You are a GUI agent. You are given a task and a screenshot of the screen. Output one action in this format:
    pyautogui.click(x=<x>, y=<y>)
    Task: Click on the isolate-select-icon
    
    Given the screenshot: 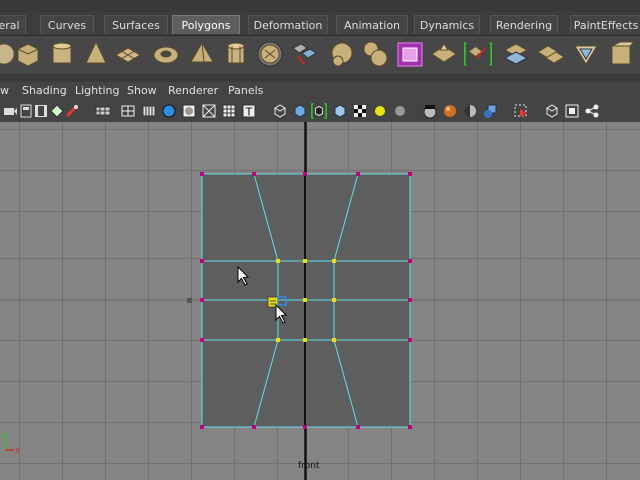 What is the action you would take?
    pyautogui.click(x=280, y=111)
    